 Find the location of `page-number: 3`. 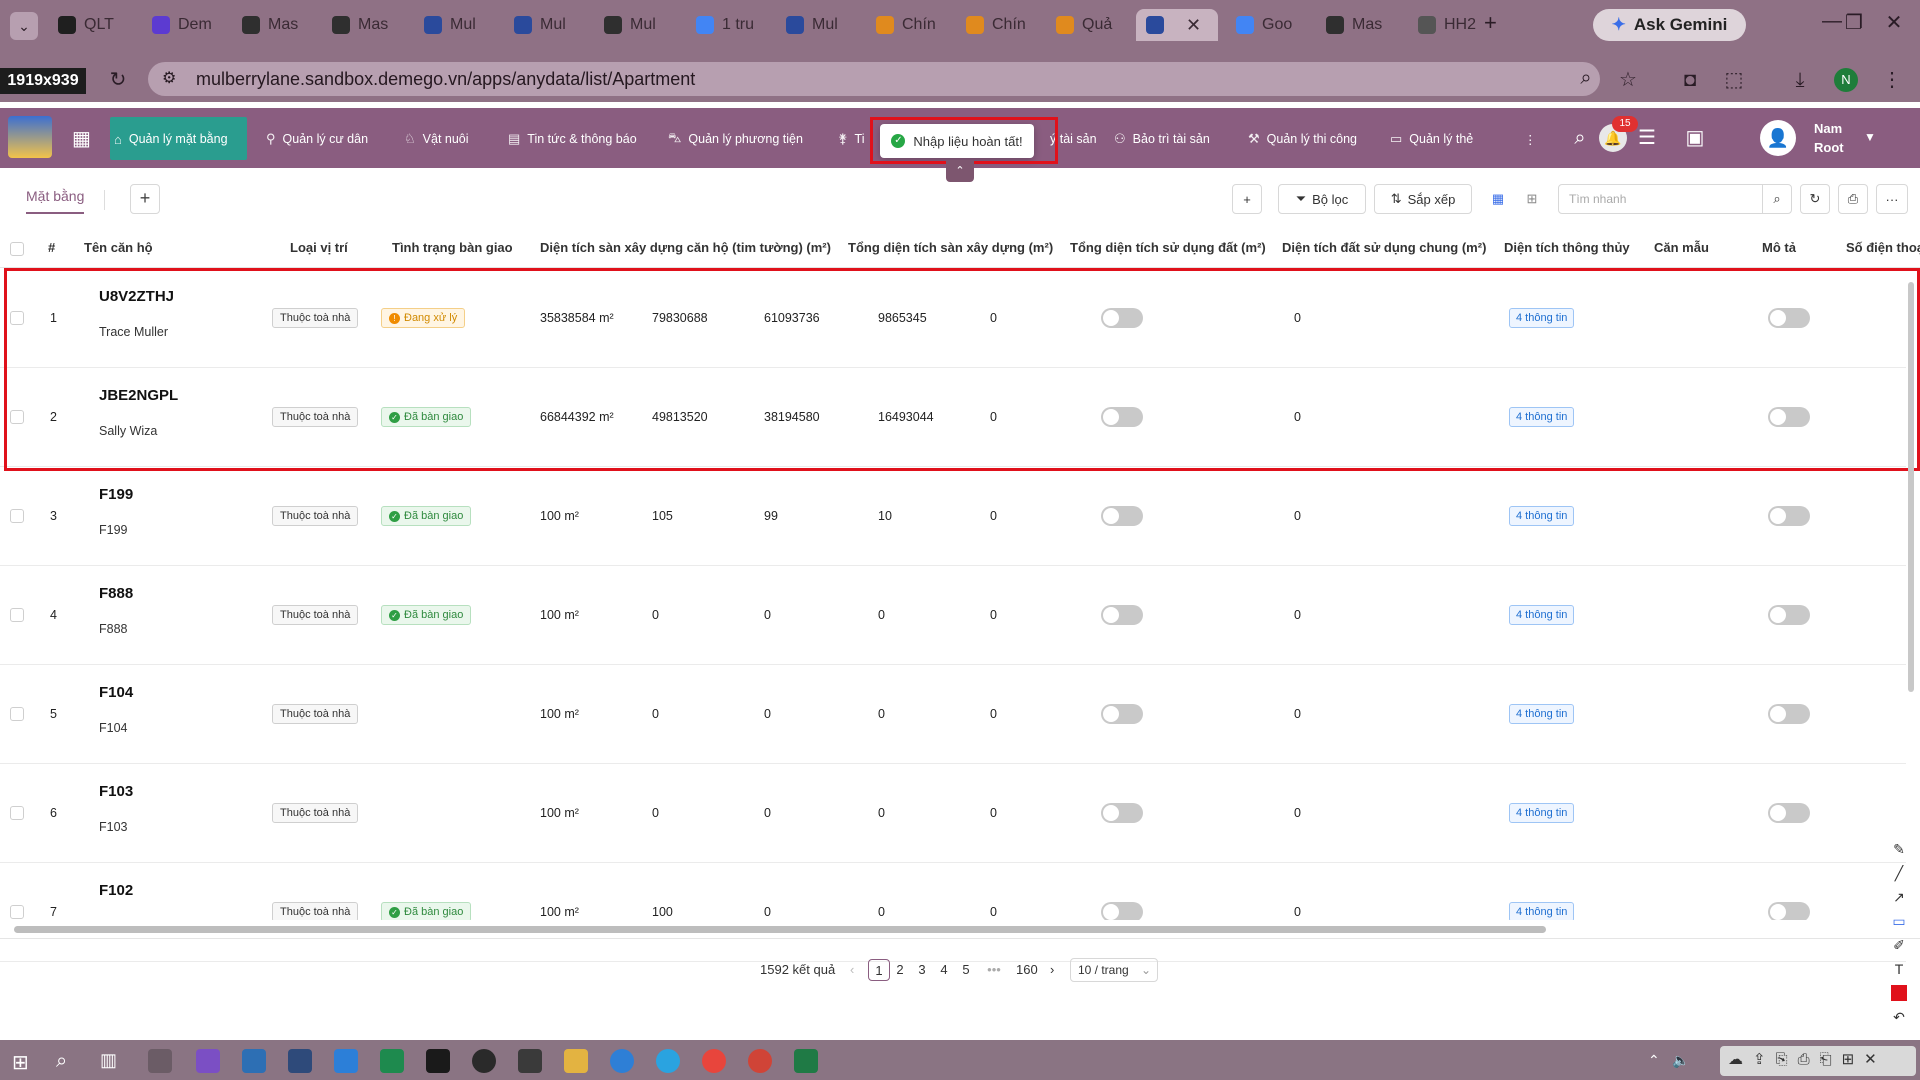

page-number: 3 is located at coordinates (922, 970).